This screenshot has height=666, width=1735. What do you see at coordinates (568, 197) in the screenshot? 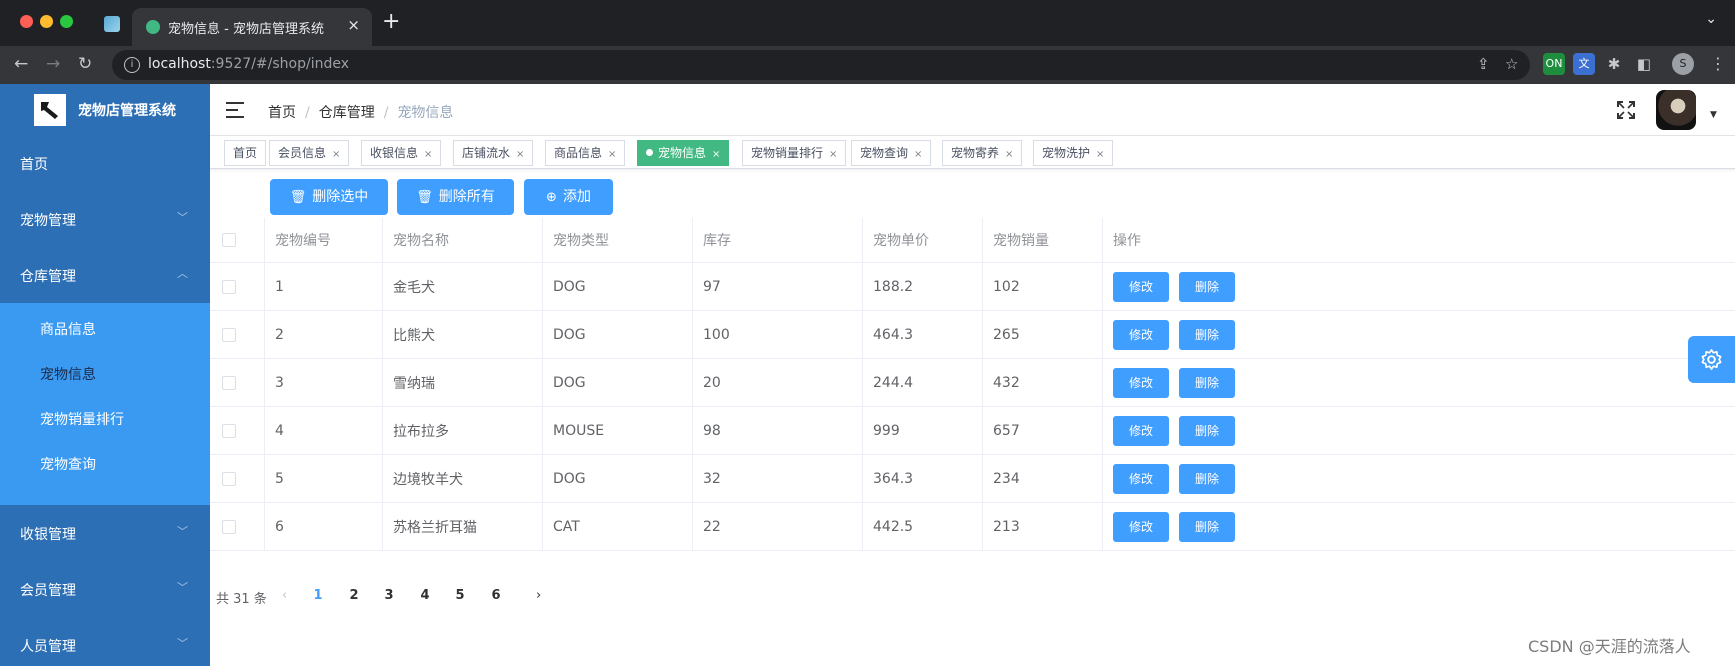
I see `add-button: ⊕ 添加` at bounding box center [568, 197].